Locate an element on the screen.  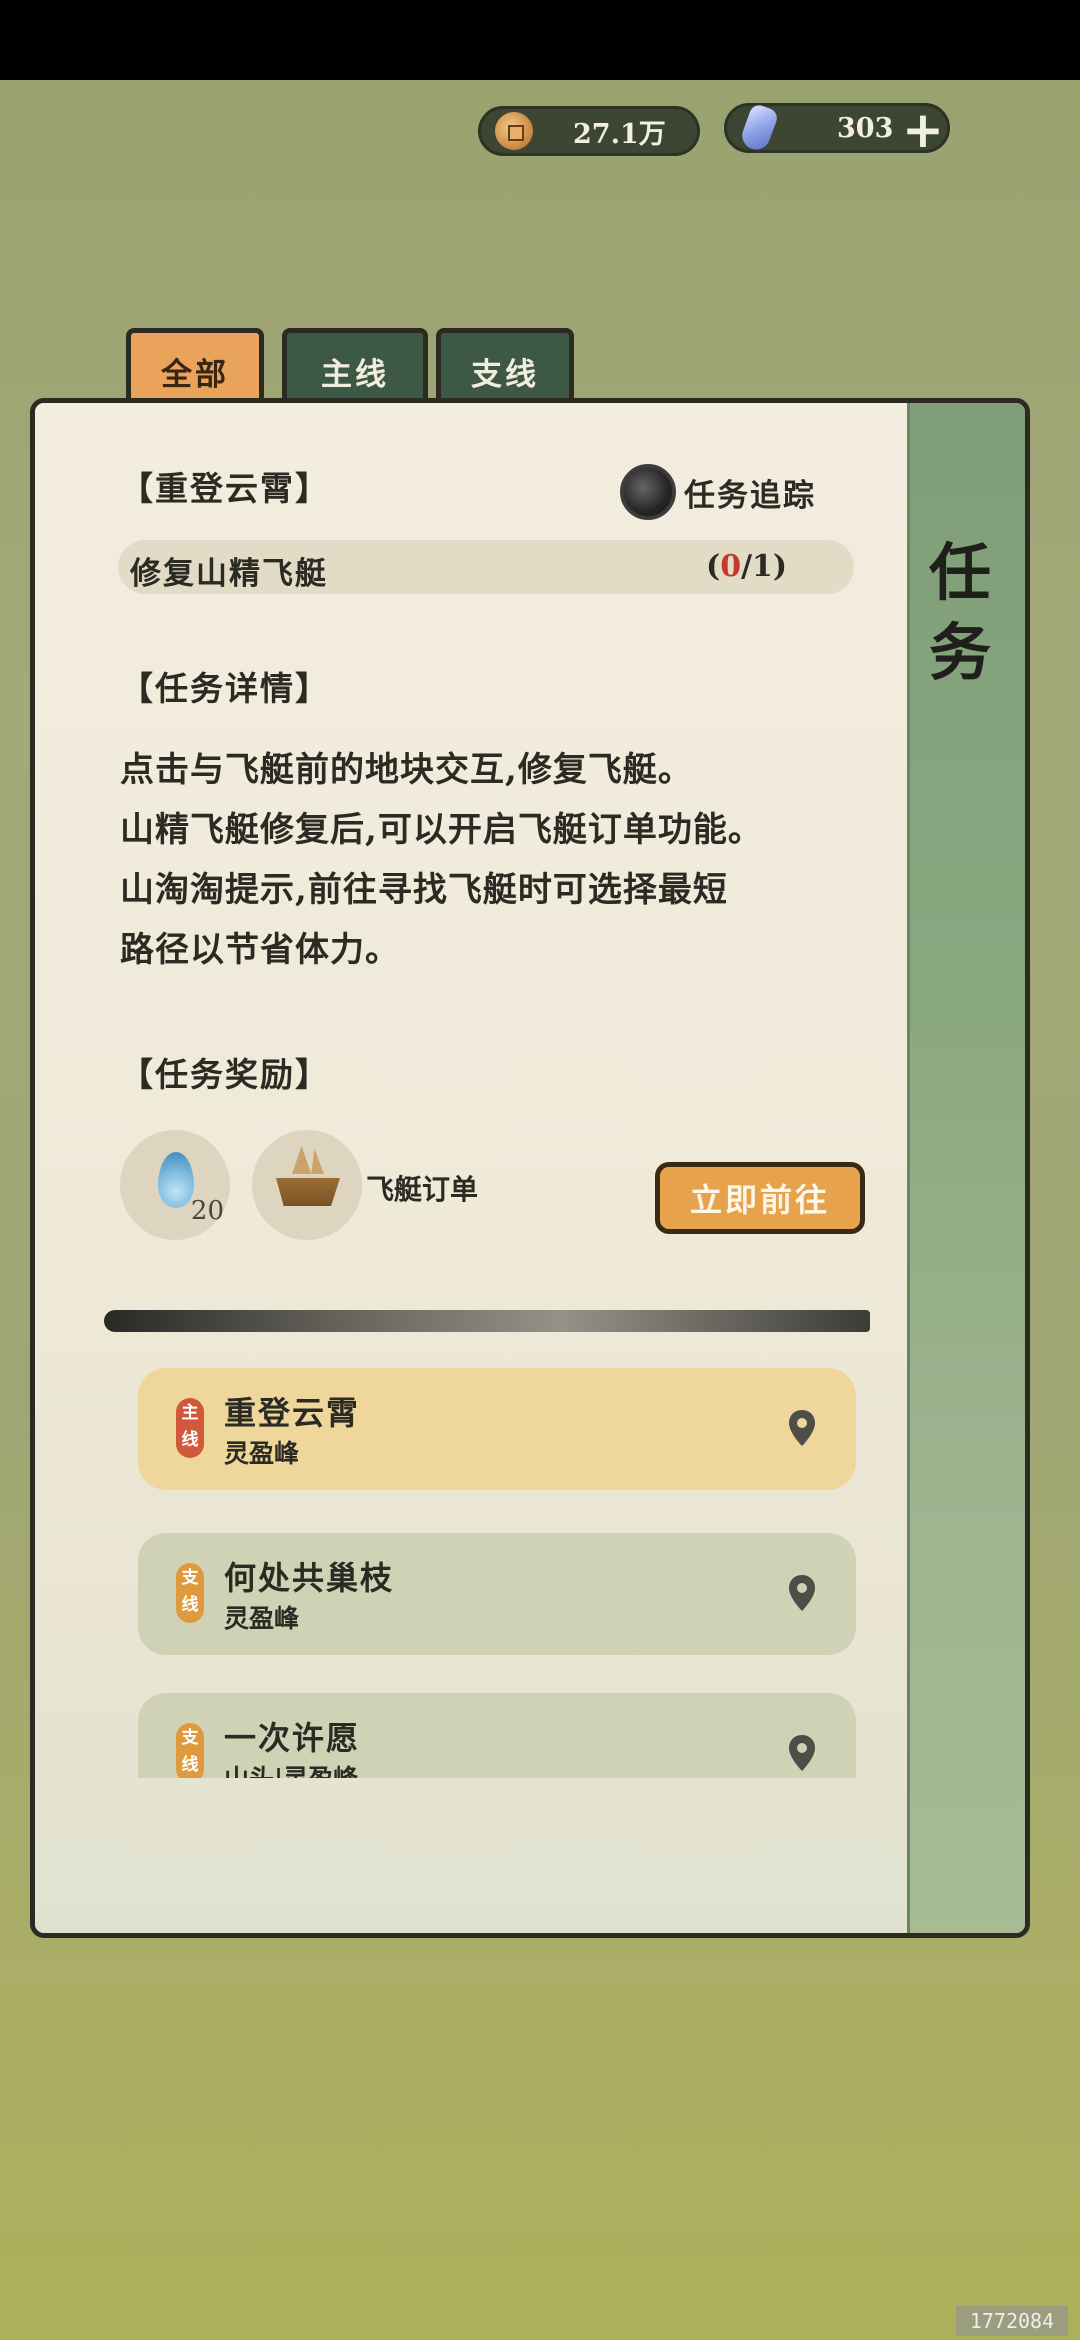
quest-list-item: 支线 一次许愿 山头|灵盈峰 is located at coordinates (497, 1735).